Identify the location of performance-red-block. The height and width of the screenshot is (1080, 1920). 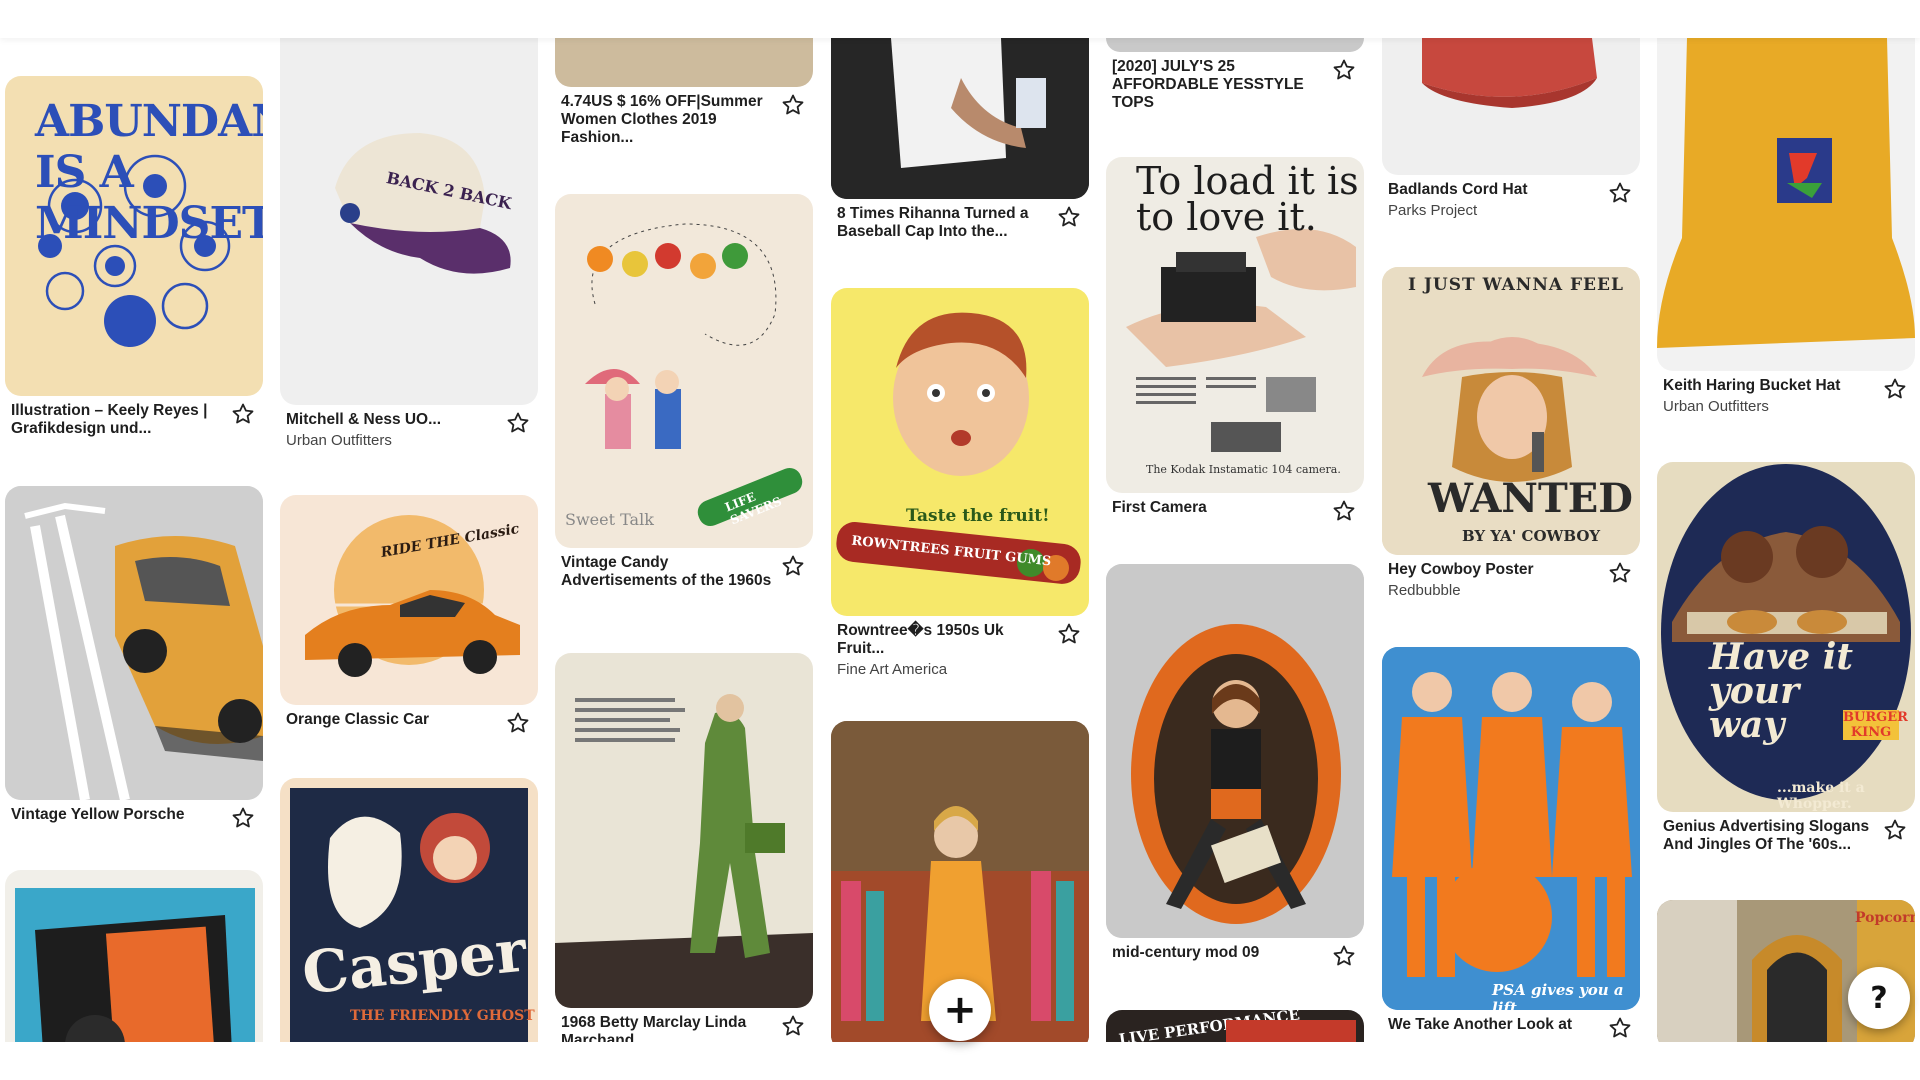
(1291, 1031).